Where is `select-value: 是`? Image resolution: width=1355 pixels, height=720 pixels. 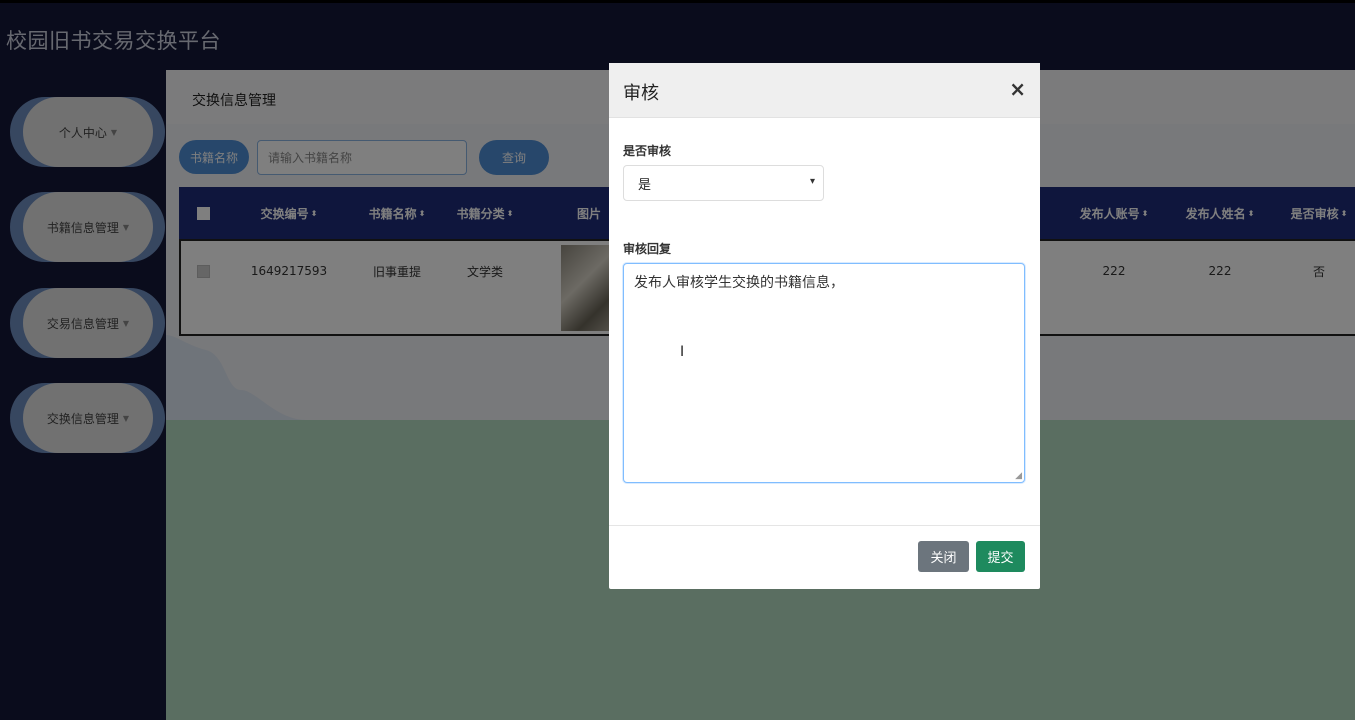 select-value: 是 is located at coordinates (645, 185).